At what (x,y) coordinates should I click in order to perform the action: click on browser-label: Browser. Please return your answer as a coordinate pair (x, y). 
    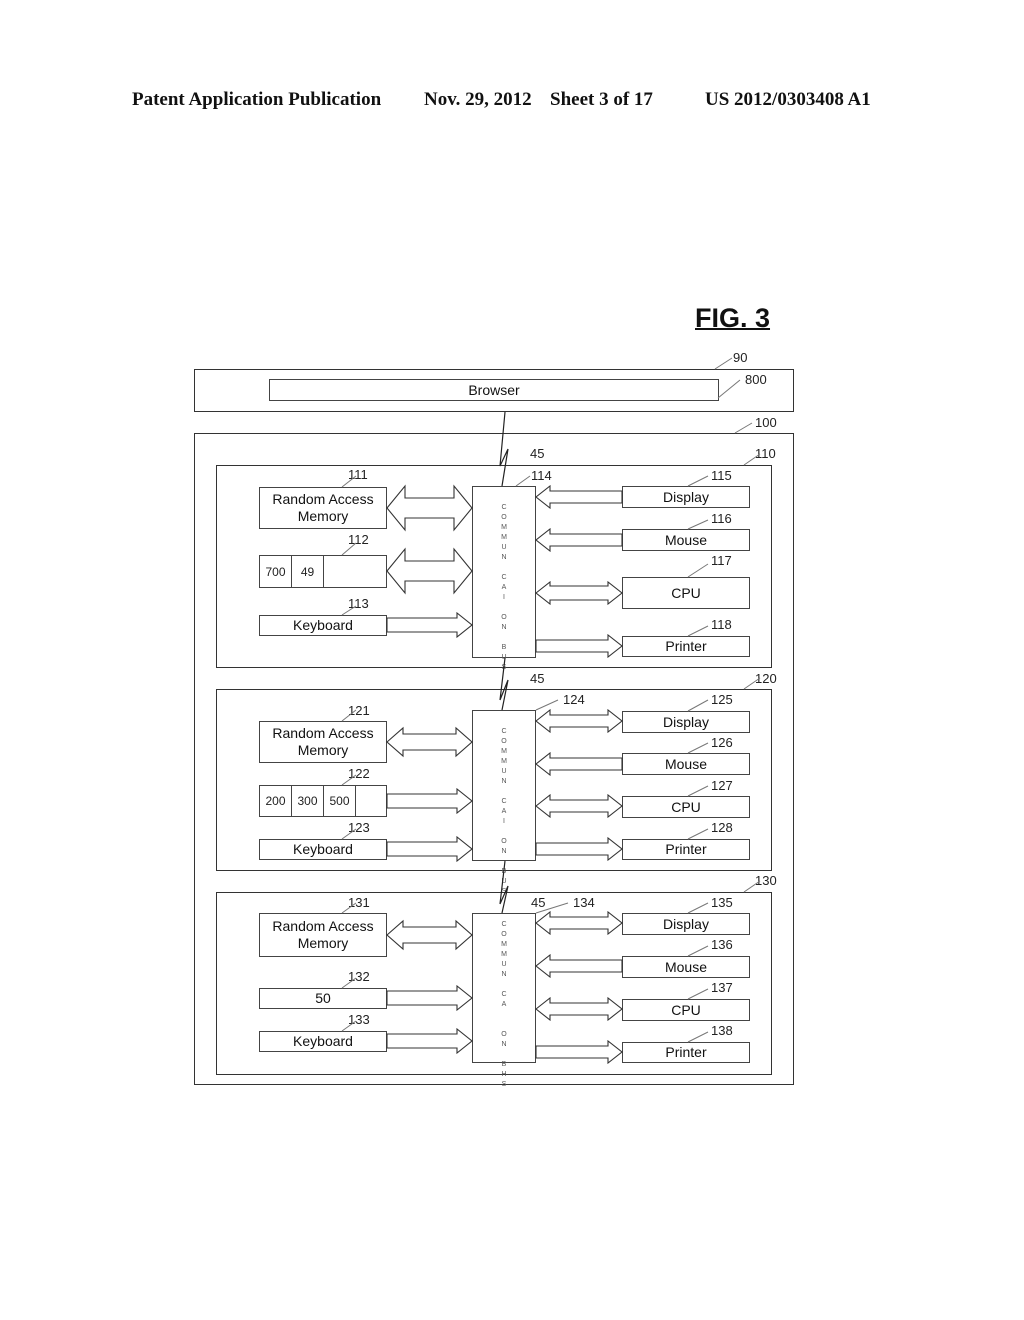
    Looking at the image, I should click on (494, 389).